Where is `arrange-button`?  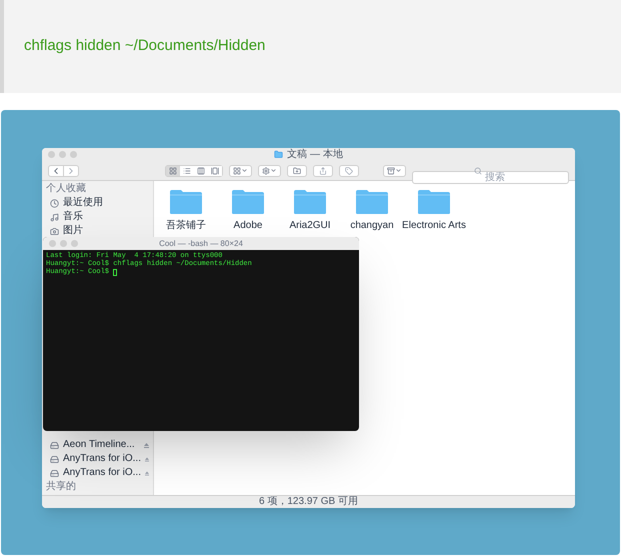 arrange-button is located at coordinates (240, 170).